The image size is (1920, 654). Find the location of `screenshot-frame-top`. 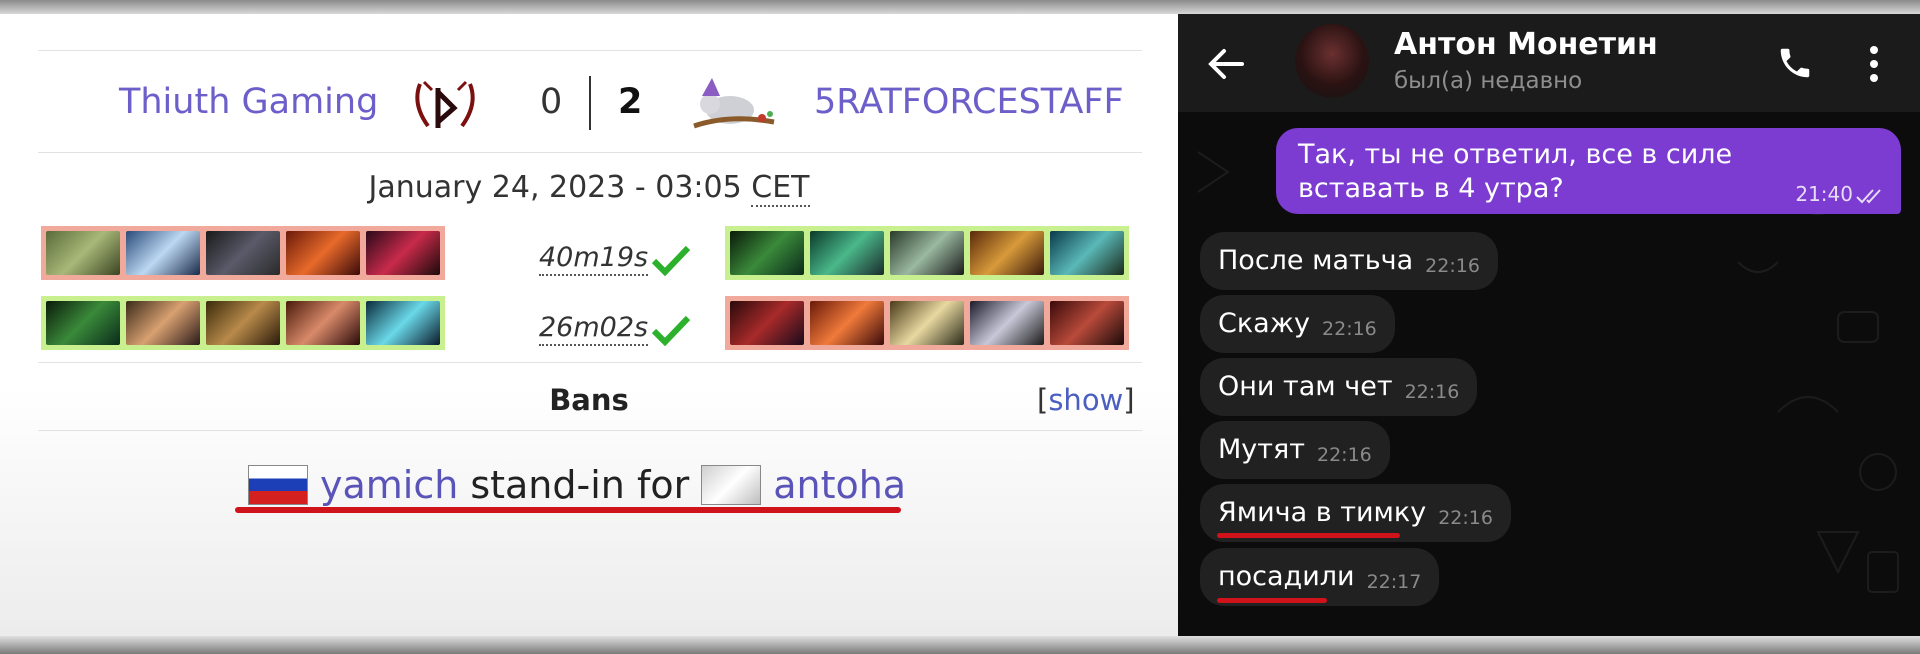

screenshot-frame-top is located at coordinates (960, 7).